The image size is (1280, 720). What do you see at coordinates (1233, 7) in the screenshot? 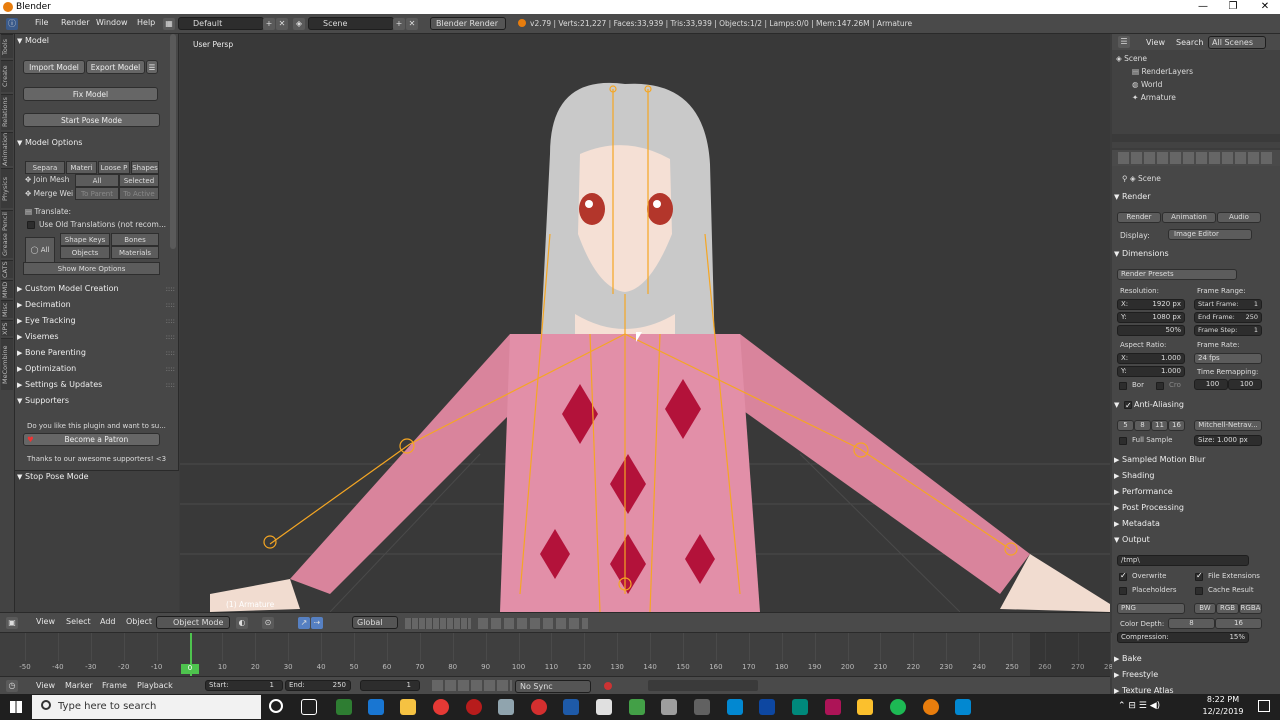
I see `maximize-button: ❐` at bounding box center [1233, 7].